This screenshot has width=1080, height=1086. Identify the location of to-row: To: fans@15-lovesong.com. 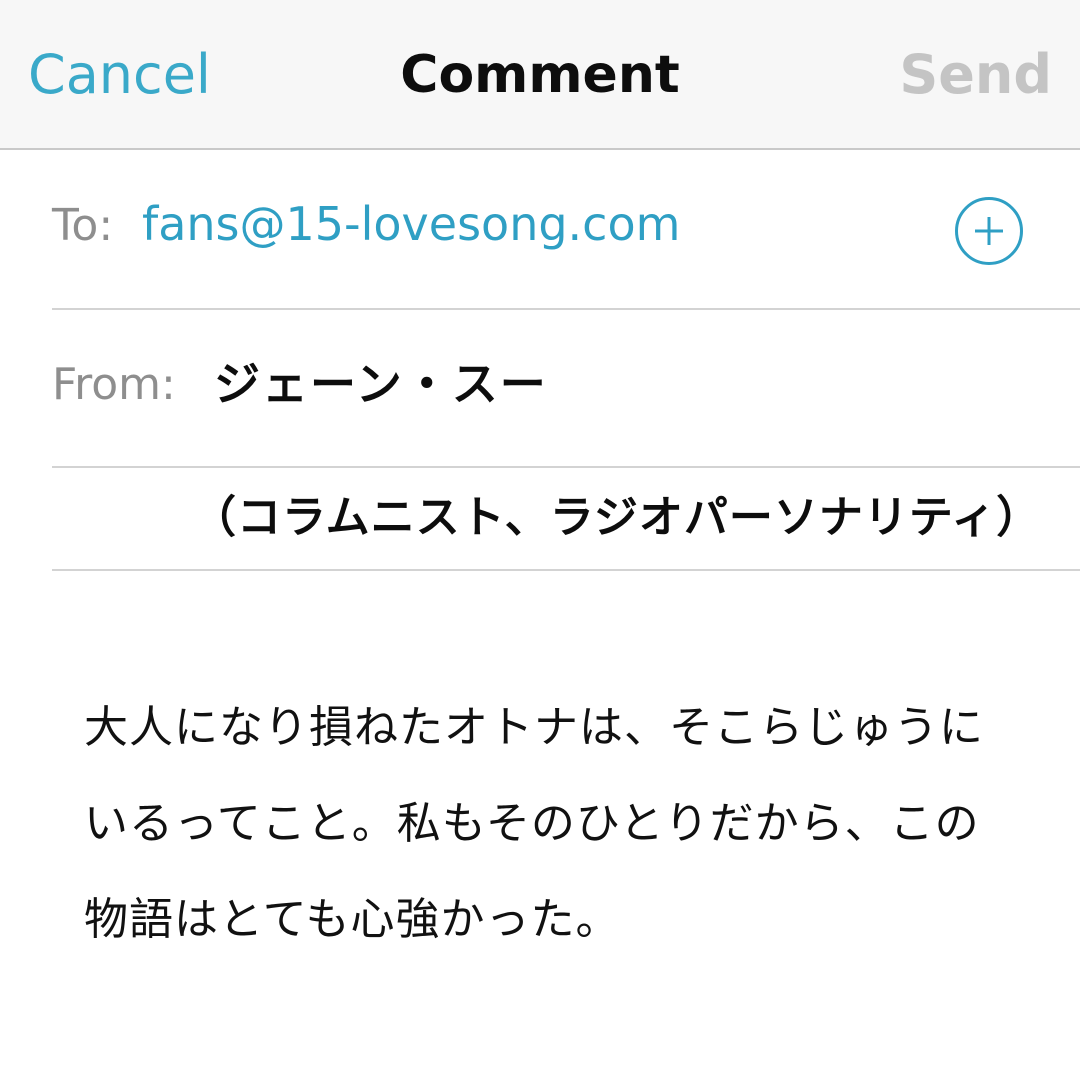
(566, 230).